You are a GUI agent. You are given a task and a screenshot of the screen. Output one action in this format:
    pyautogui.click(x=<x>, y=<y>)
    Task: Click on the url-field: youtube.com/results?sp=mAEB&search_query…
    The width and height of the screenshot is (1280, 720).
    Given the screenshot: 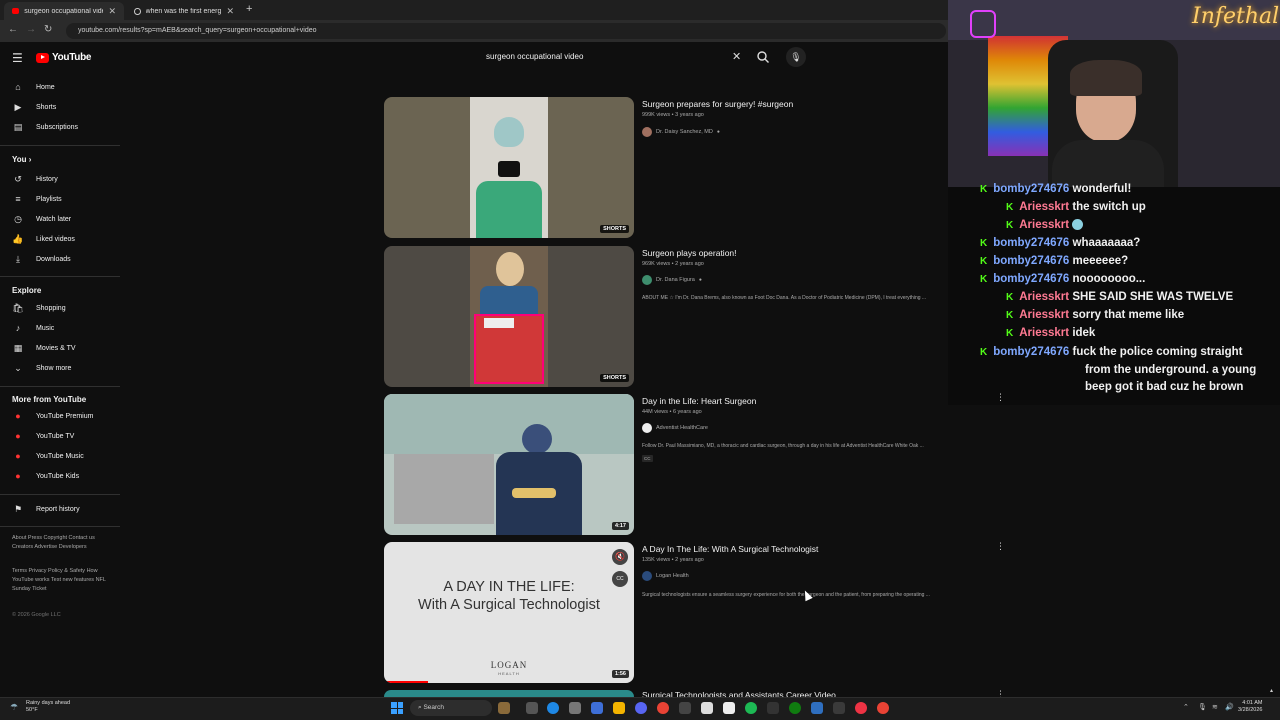 What is the action you would take?
    pyautogui.click(x=506, y=31)
    